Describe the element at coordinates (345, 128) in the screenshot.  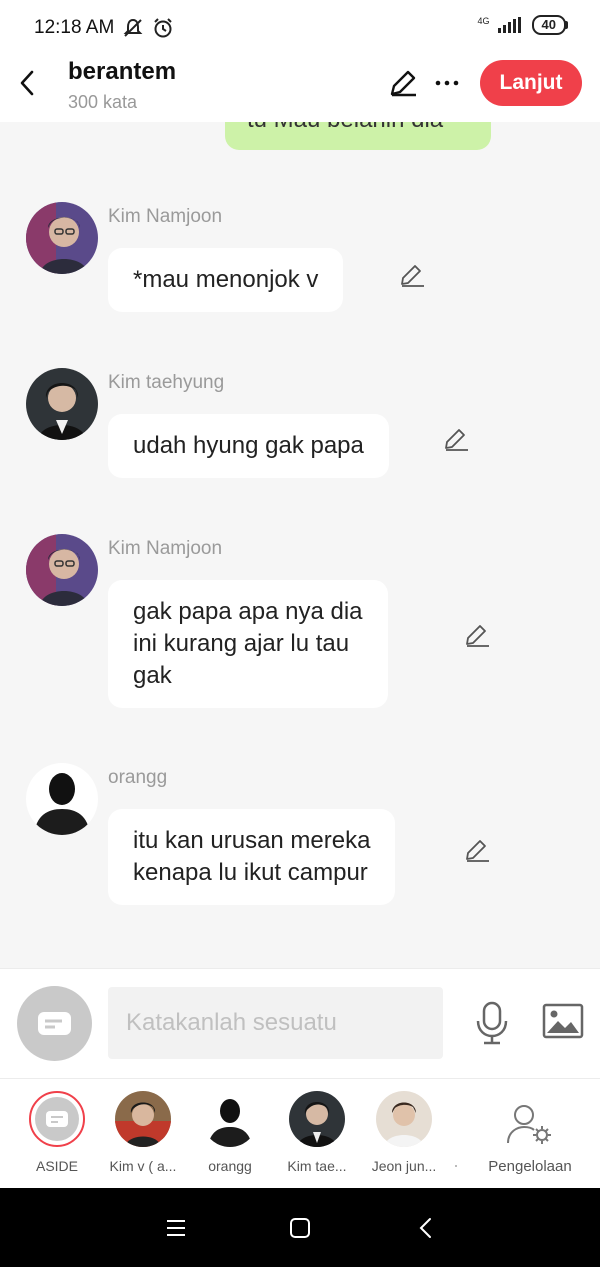
I see `sent-message-text: tu Mau belahin dia` at that location.